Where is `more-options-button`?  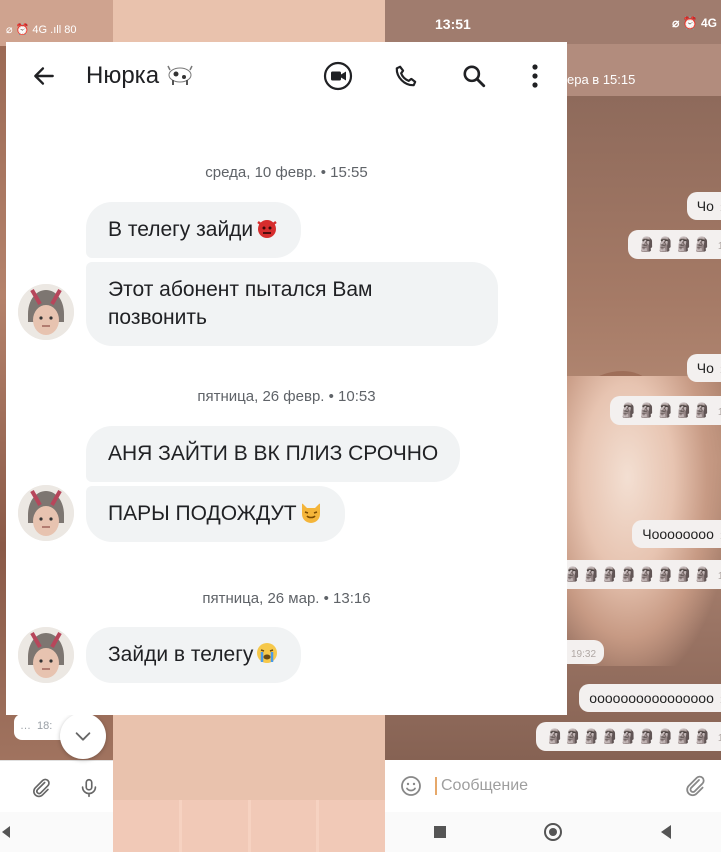
more-options-button is located at coordinates (535, 76).